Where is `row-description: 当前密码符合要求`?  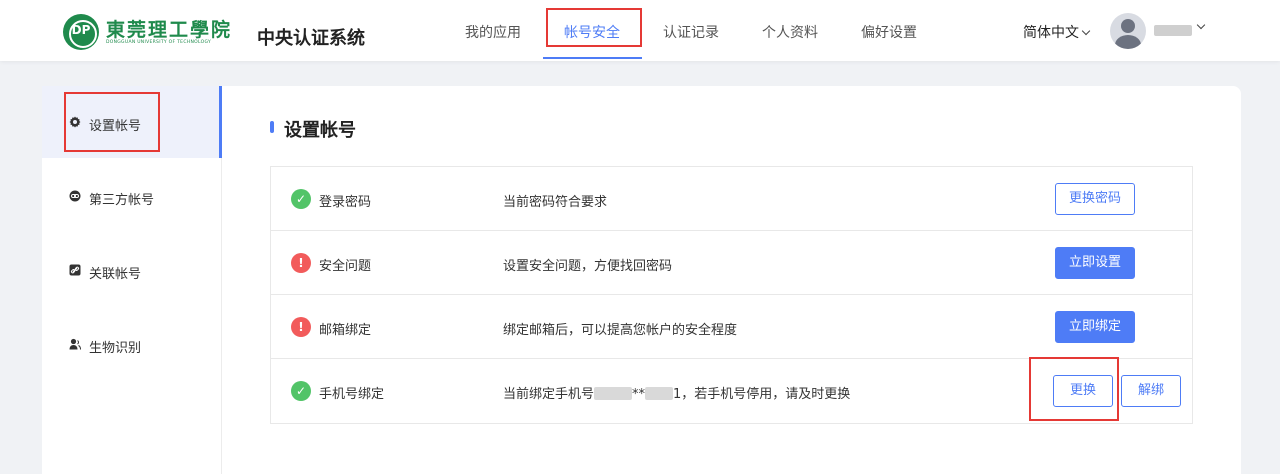
row-description: 当前密码符合要求 is located at coordinates (555, 202).